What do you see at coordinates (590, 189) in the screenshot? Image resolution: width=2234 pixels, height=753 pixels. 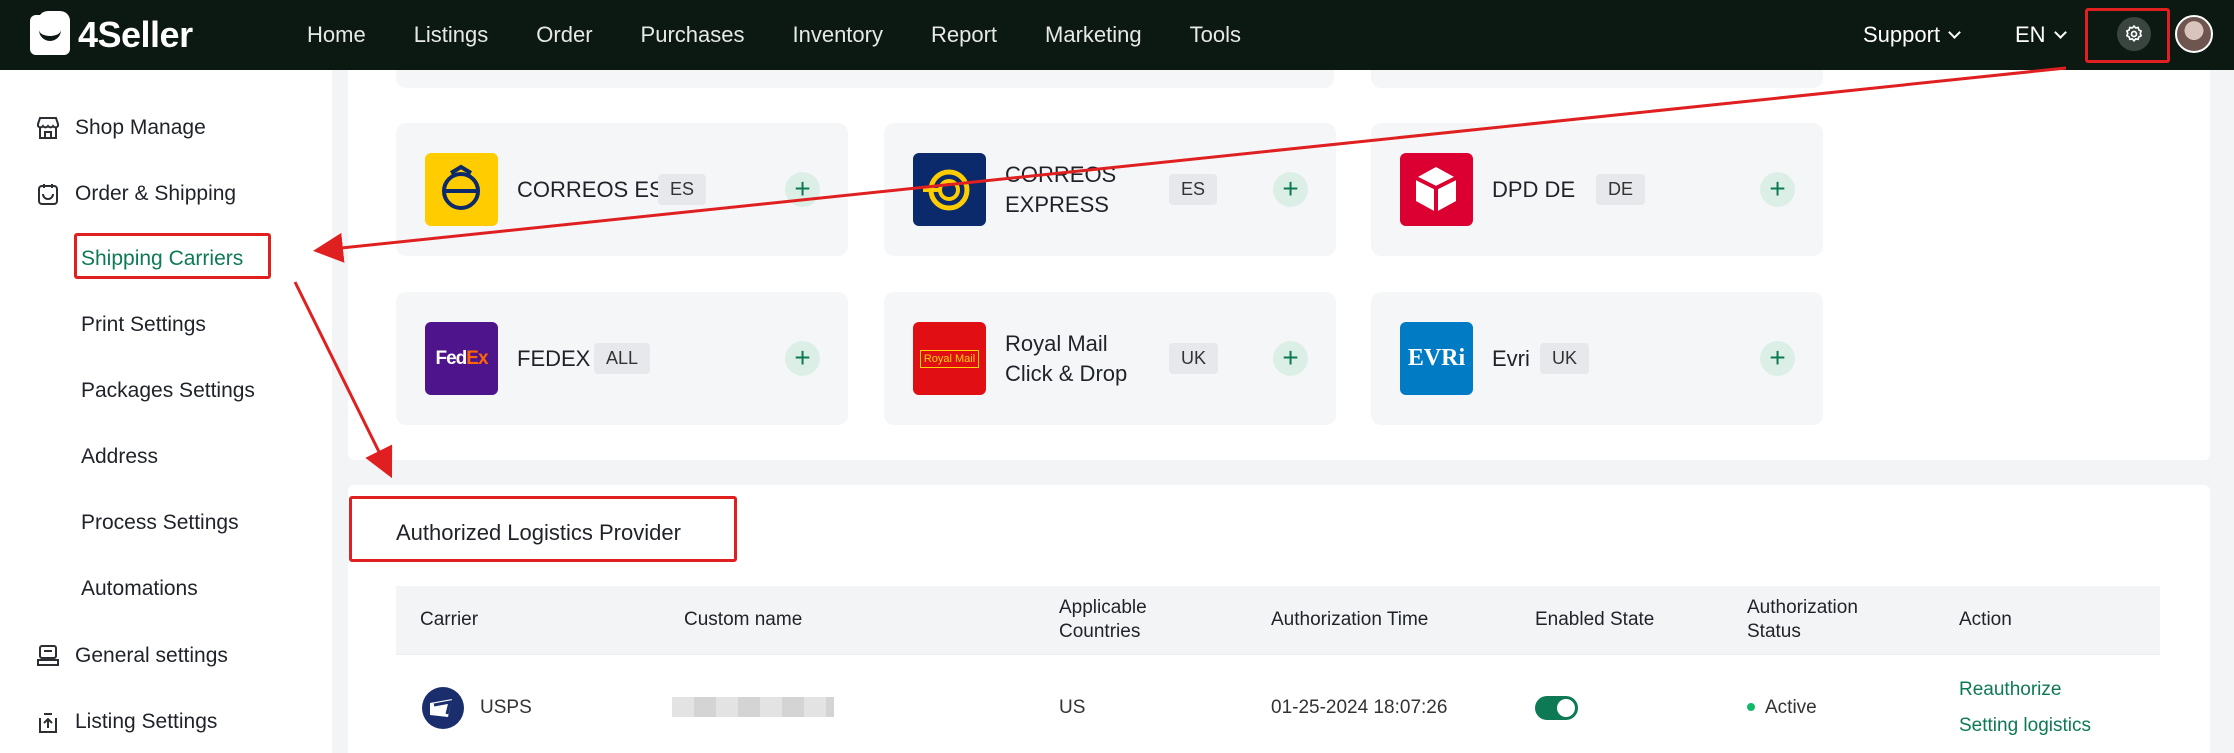 I see `carrier-name: CORREOS ES` at bounding box center [590, 189].